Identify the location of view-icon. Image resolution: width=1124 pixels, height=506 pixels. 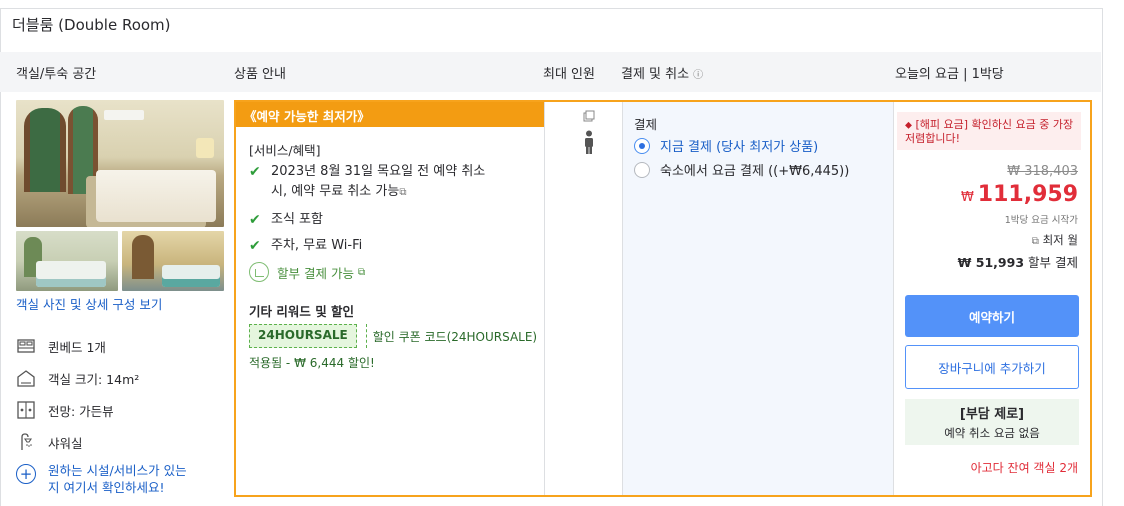
(26, 410).